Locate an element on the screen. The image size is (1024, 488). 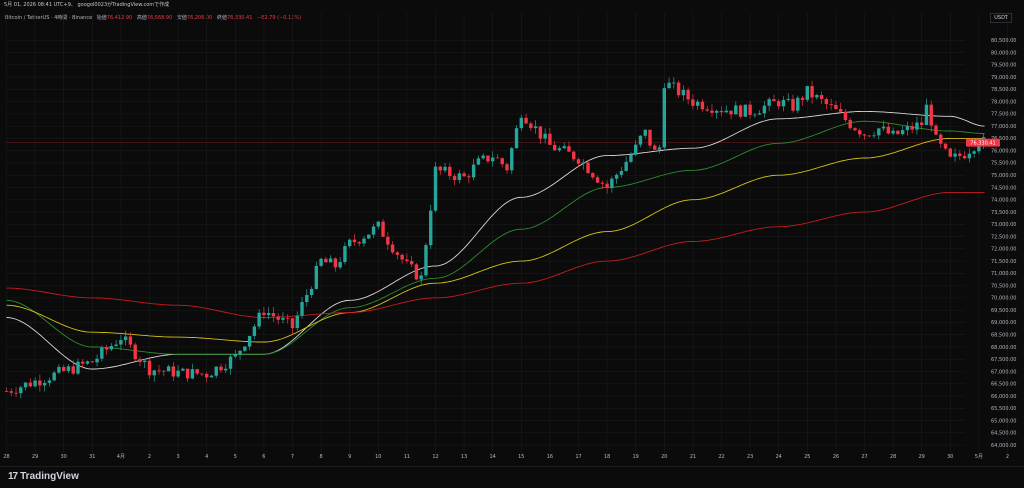
tradingview-logo: 17 TradingView is located at coordinates (43, 476).